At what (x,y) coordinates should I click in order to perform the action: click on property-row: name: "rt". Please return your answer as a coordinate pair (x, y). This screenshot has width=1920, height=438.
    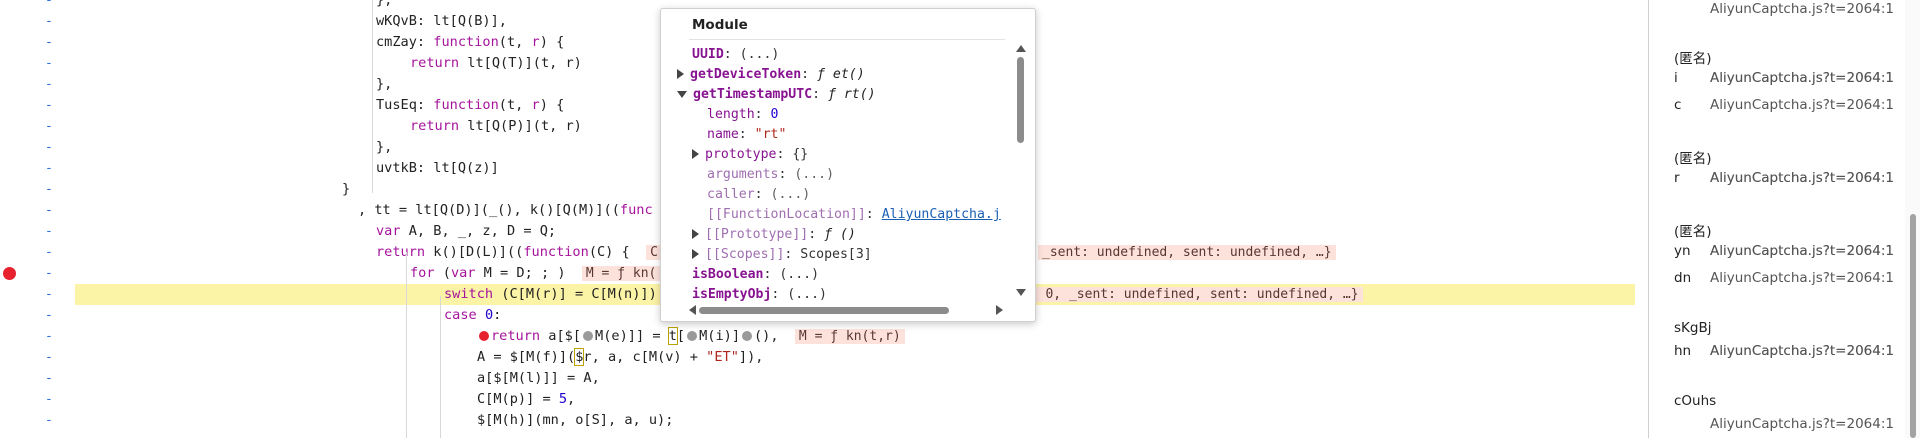
    Looking at the image, I should click on (746, 135).